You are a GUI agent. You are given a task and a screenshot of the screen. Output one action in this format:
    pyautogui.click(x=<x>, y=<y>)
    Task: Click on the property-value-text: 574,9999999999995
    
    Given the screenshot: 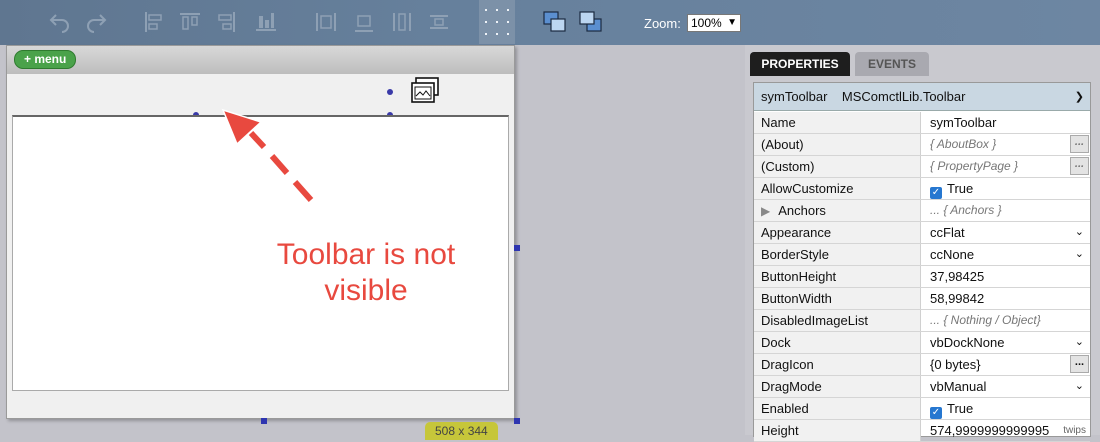 What is the action you would take?
    pyautogui.click(x=990, y=430)
    